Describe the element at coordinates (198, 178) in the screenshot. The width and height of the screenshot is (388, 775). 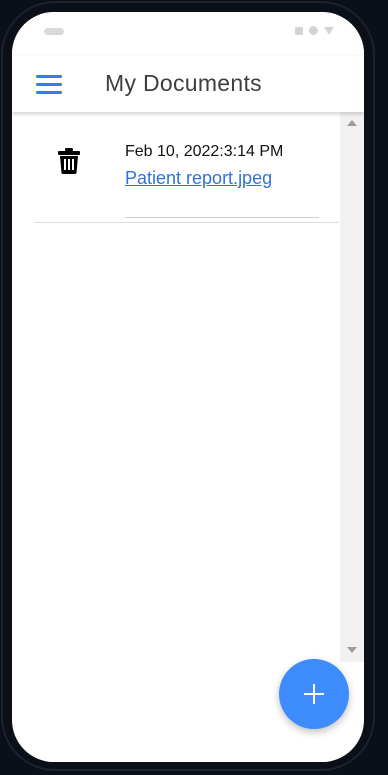
I see `document-link: Patient report.jpeg` at that location.